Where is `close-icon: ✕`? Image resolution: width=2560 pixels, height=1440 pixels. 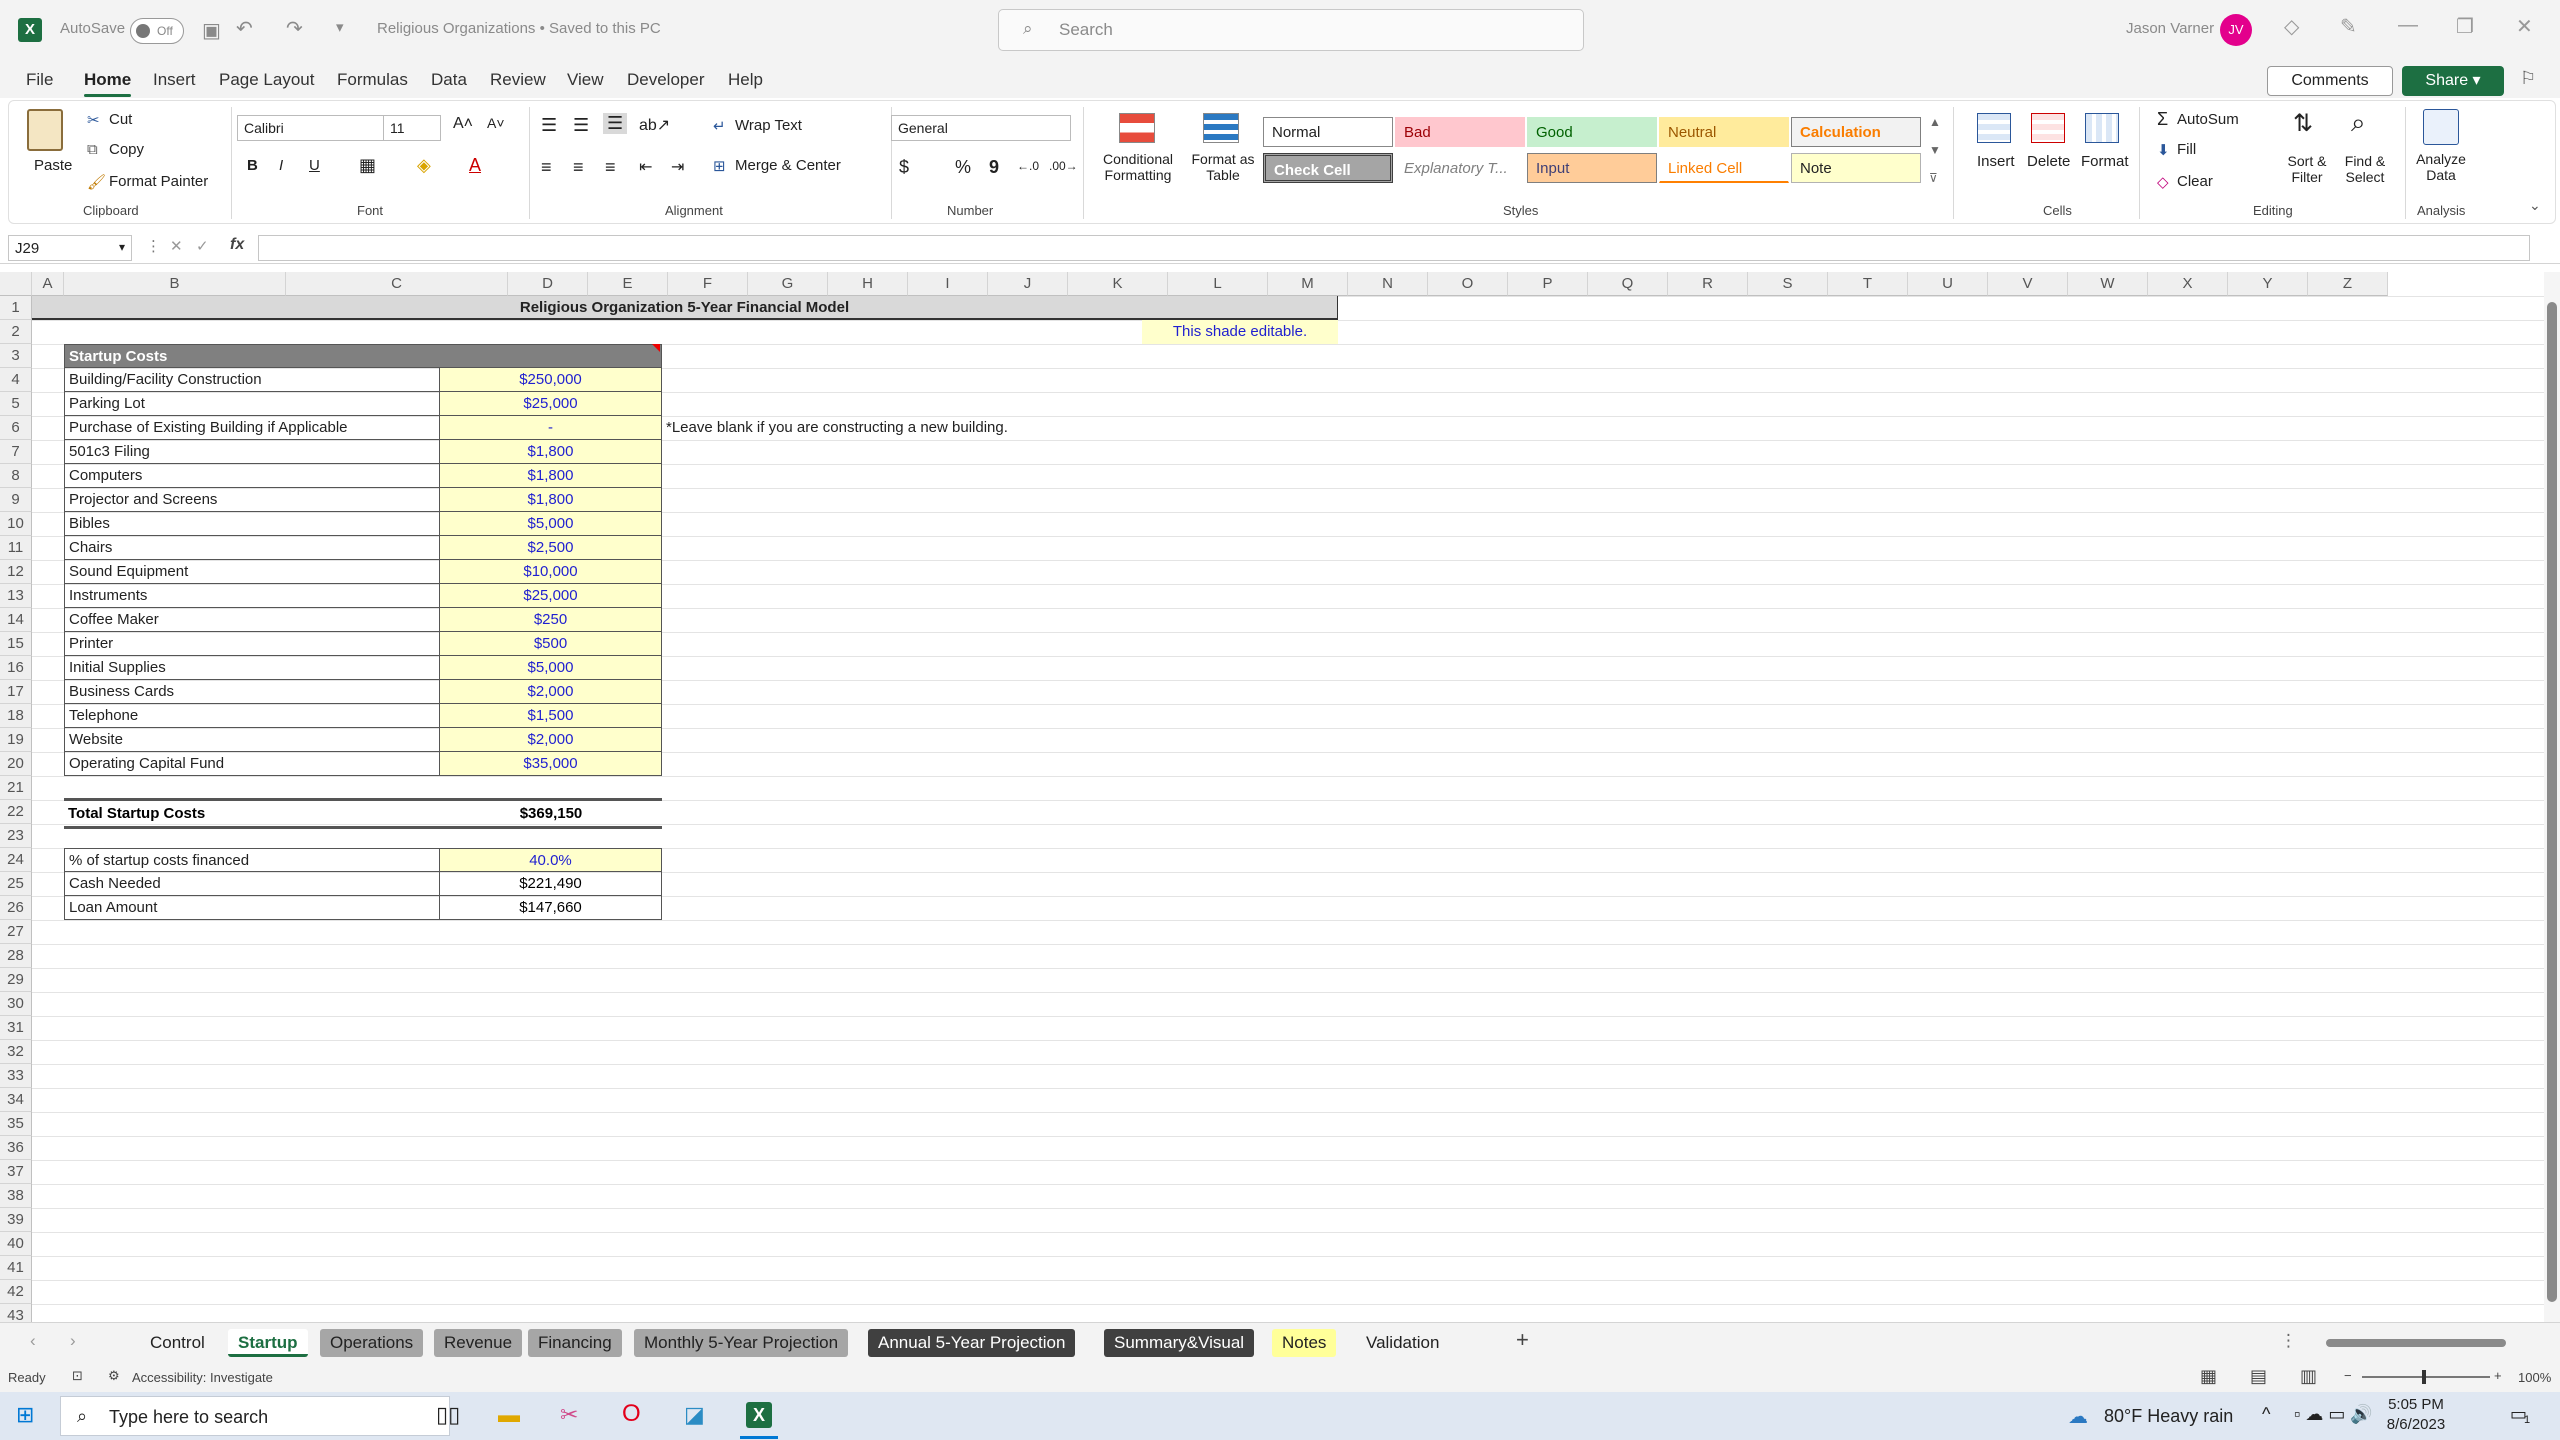
close-icon: ✕ is located at coordinates (2524, 26).